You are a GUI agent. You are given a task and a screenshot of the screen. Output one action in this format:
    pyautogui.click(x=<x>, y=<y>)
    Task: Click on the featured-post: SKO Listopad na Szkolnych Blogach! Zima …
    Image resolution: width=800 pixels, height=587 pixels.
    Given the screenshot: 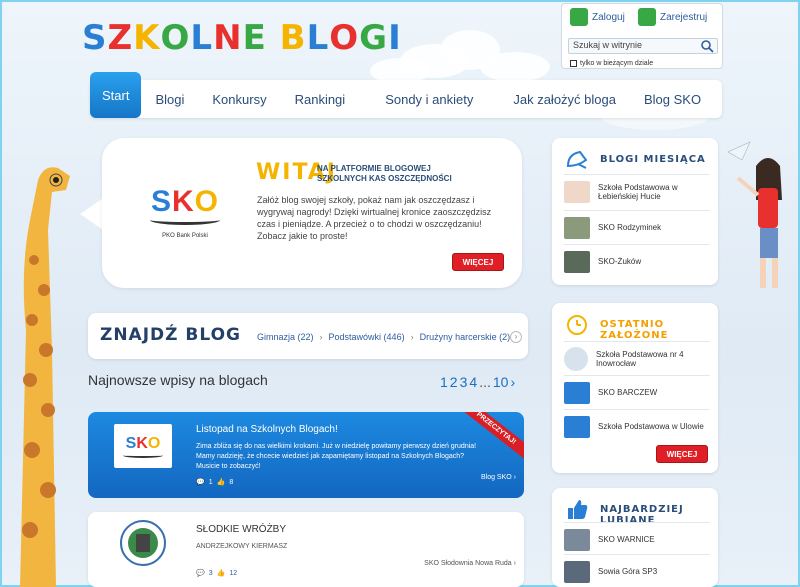 What is the action you would take?
    pyautogui.click(x=306, y=455)
    